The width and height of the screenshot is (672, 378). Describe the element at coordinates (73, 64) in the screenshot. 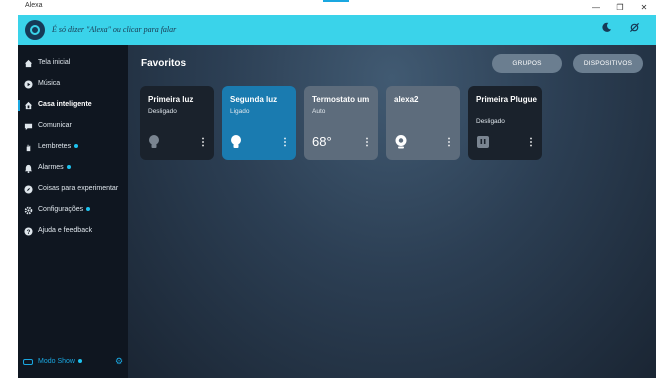

I see `sidebar-item-tela-inicial: Tela inicial` at that location.